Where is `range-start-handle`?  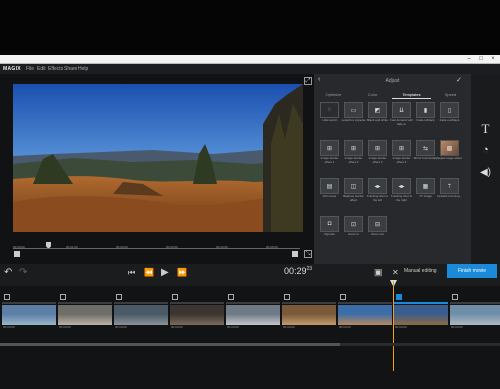 range-start-handle is located at coordinates (17, 254).